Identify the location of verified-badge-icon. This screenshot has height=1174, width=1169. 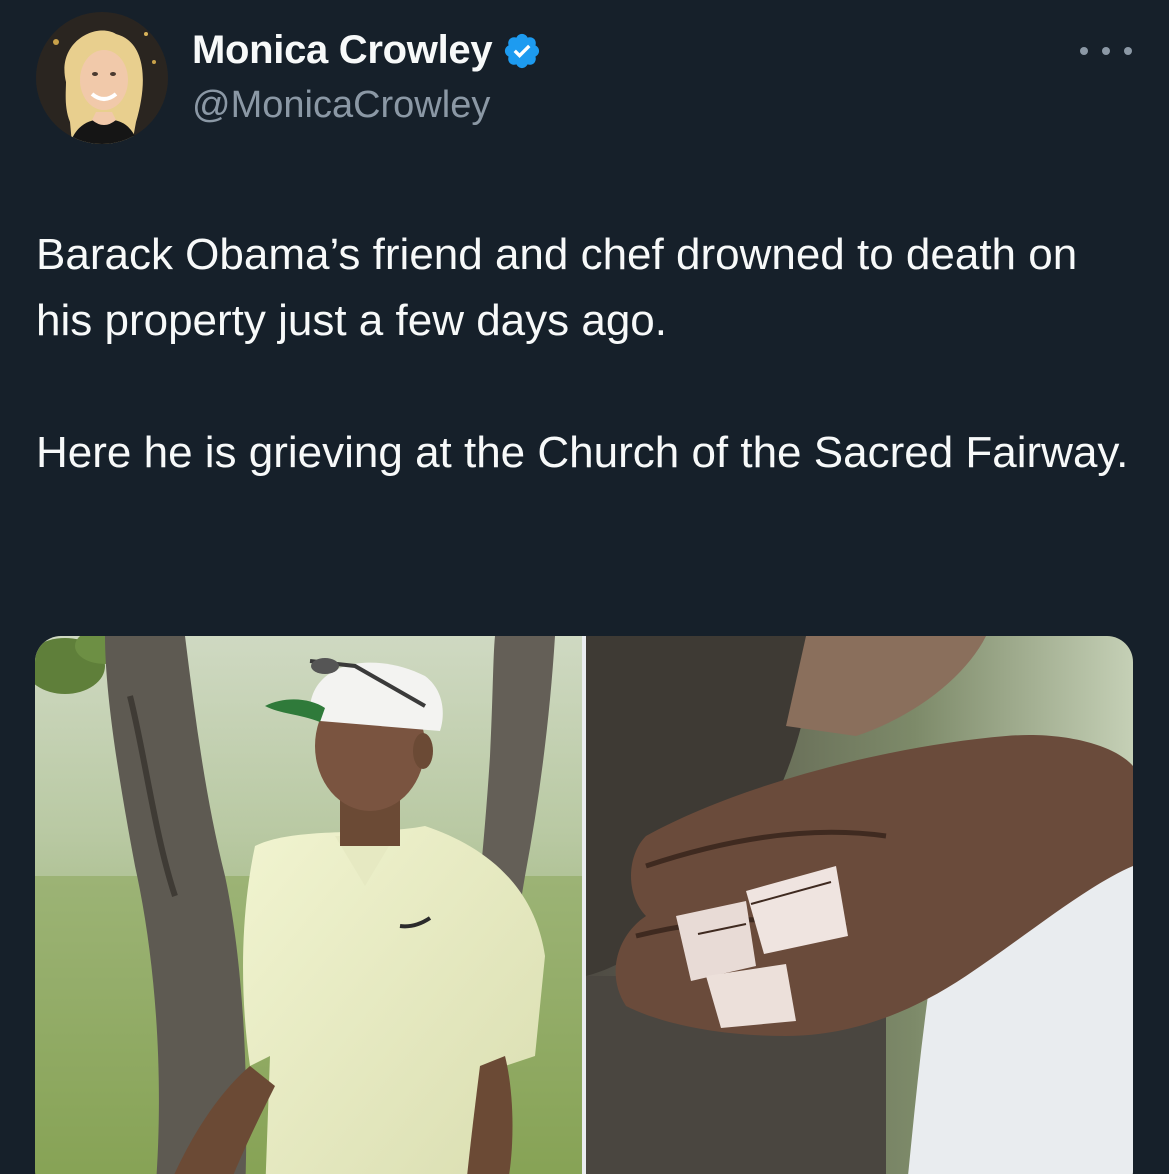
(522, 51).